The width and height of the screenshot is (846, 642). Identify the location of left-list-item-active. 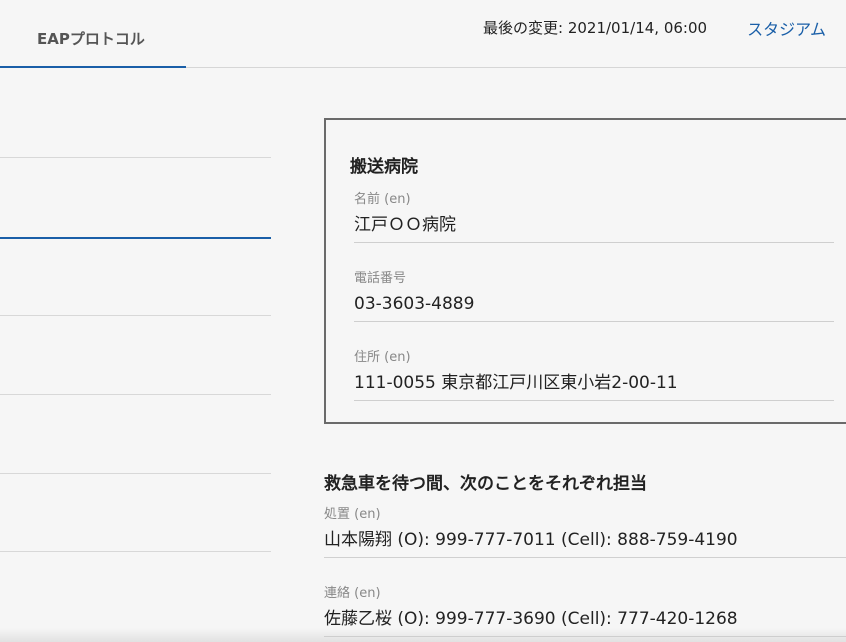
(135, 198).